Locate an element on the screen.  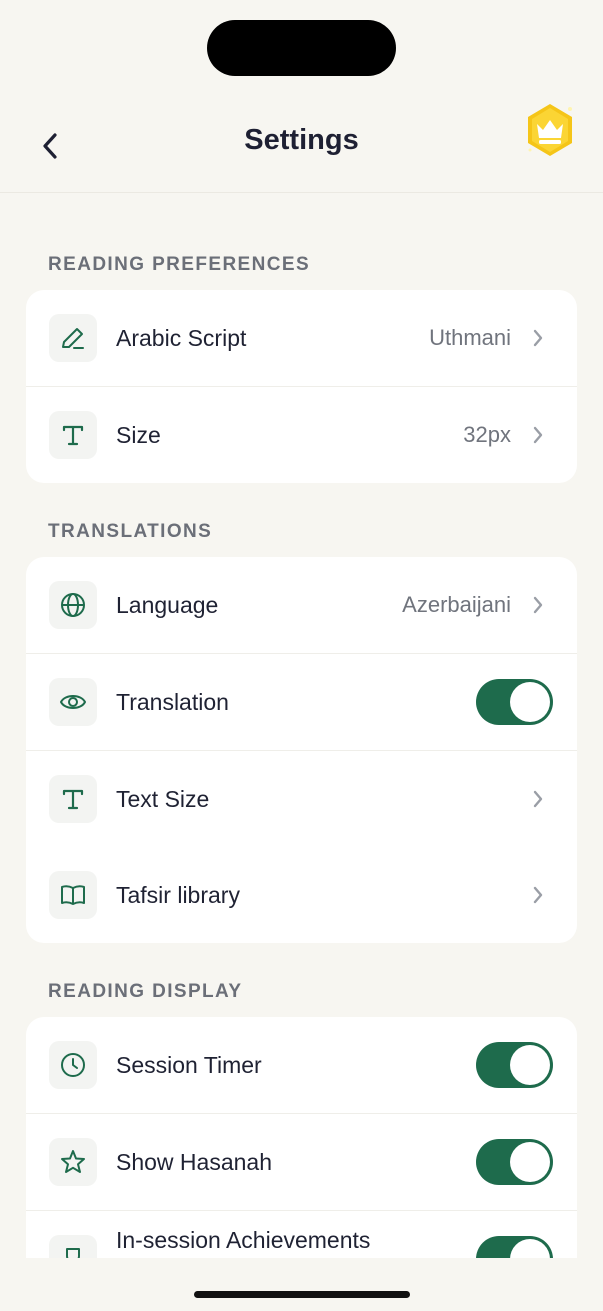
nav-header: Settings is located at coordinates (301, 144).